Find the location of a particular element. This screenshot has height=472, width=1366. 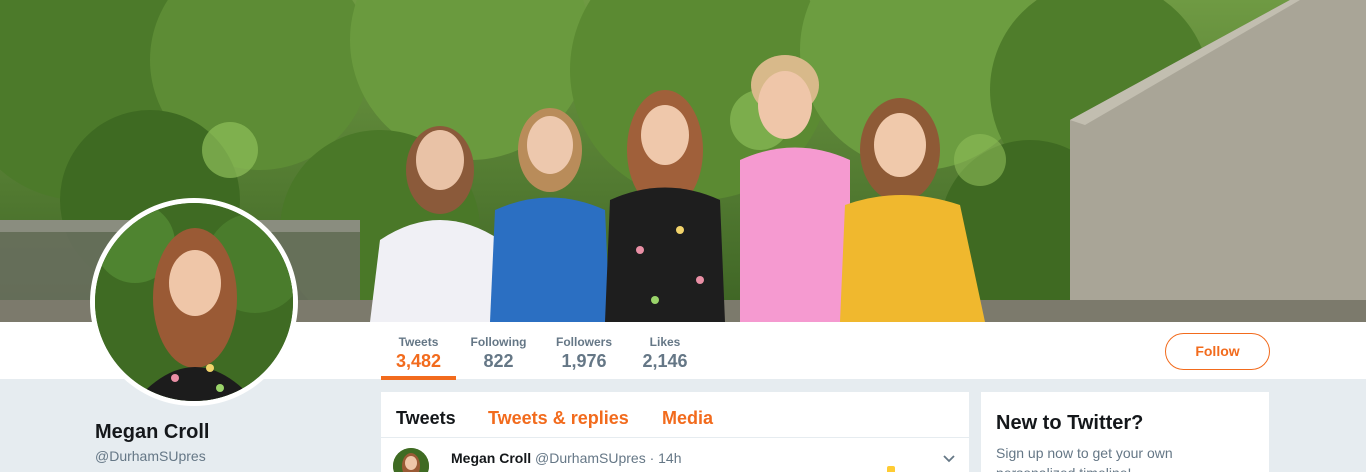

pinned-emoji-icon is located at coordinates (891, 469).